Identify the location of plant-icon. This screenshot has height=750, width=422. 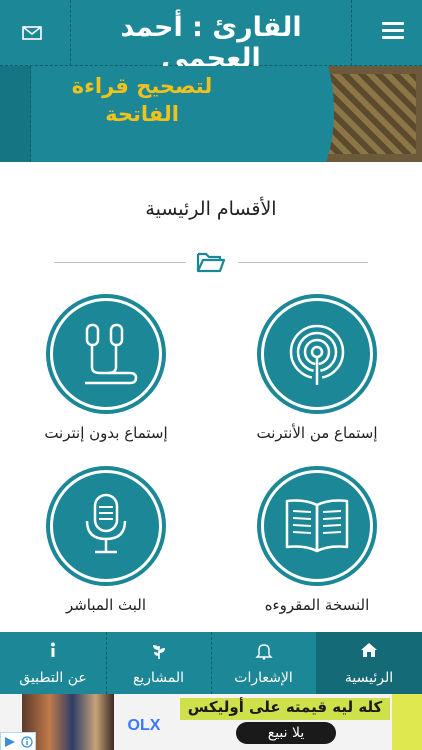
(158, 652).